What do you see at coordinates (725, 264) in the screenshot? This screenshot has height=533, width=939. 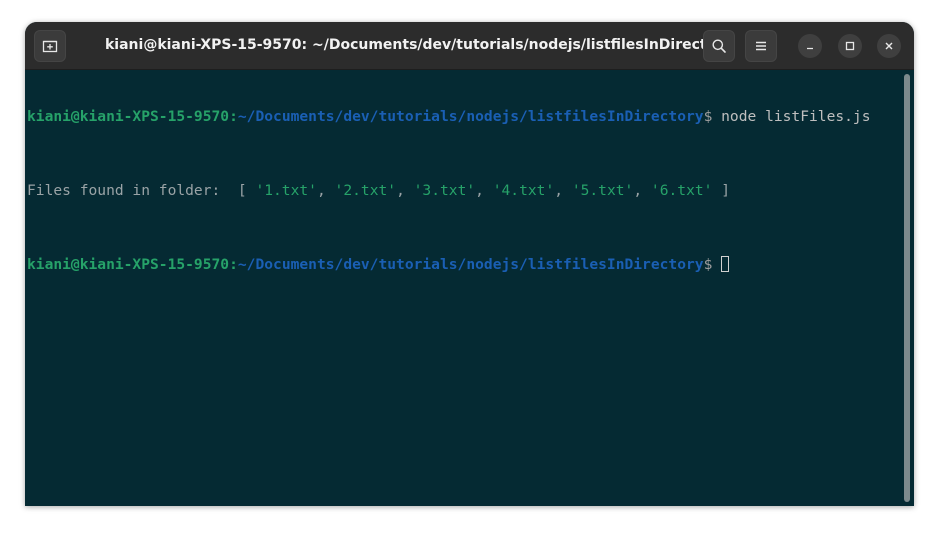 I see `terminal-cursor` at bounding box center [725, 264].